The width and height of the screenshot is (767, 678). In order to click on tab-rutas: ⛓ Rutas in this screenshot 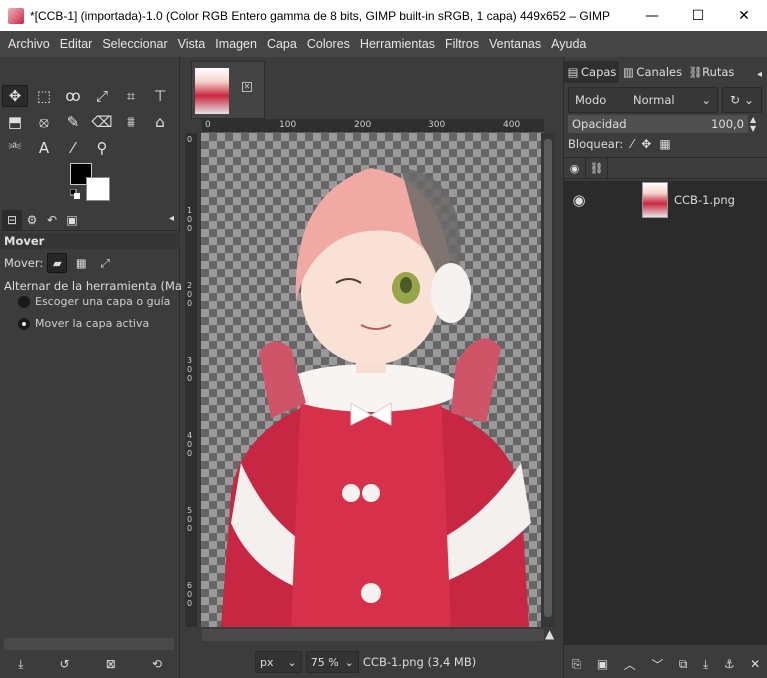, I will do `click(711, 72)`.